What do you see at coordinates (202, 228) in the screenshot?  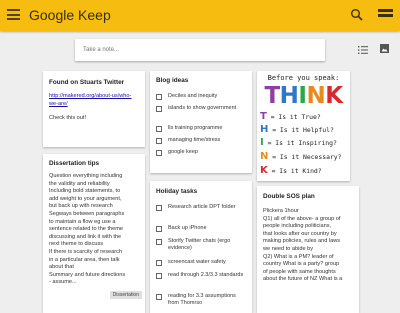 I see `checklist-item: Back up iPhone` at bounding box center [202, 228].